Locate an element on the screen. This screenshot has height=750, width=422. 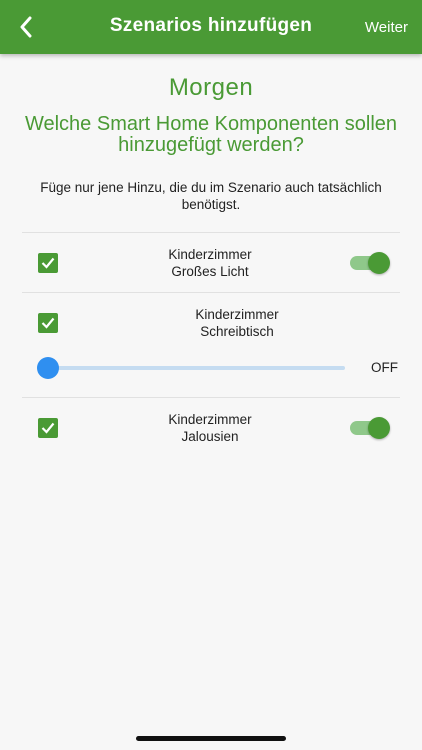
component-device: Schreibtisch is located at coordinates (237, 331).